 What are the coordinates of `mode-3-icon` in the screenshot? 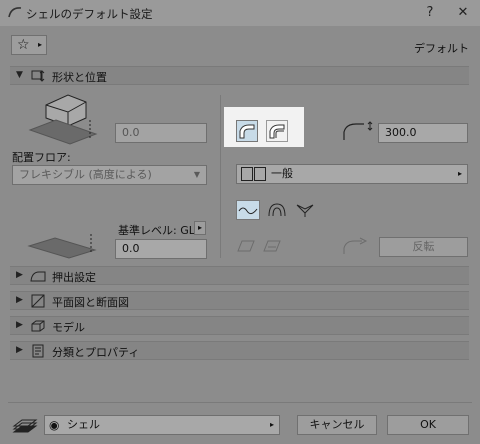 It's located at (305, 210).